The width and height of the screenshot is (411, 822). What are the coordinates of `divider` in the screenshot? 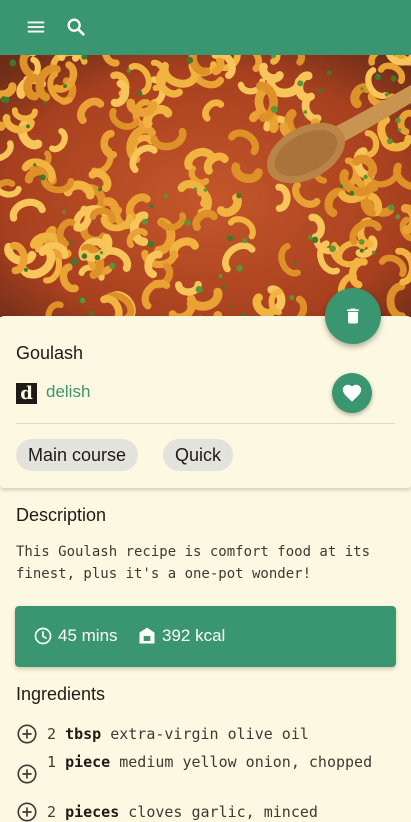 It's located at (205, 423).